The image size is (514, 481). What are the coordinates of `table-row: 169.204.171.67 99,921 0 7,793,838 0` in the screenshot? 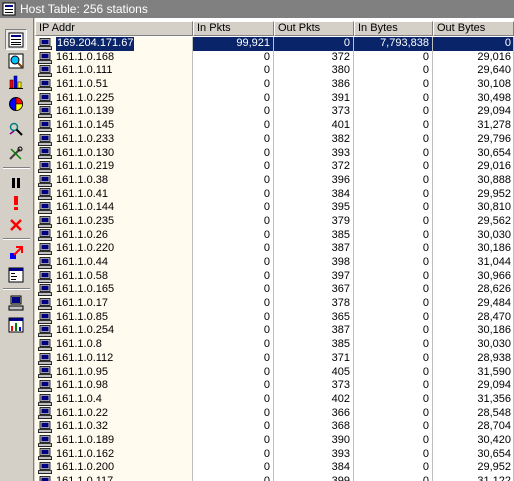 It's located at (274, 44).